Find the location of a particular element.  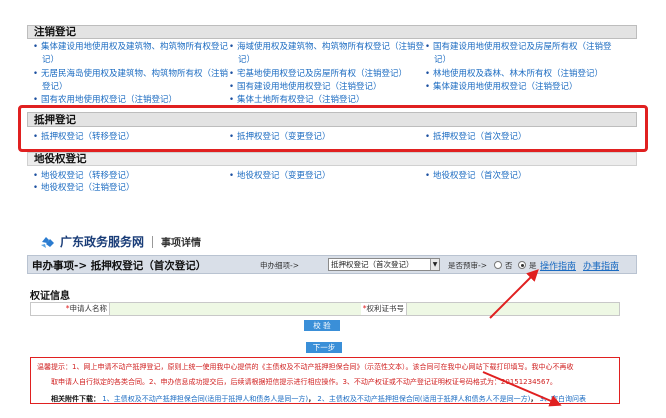

brand-subtitle: 事项详情 is located at coordinates (181, 243).